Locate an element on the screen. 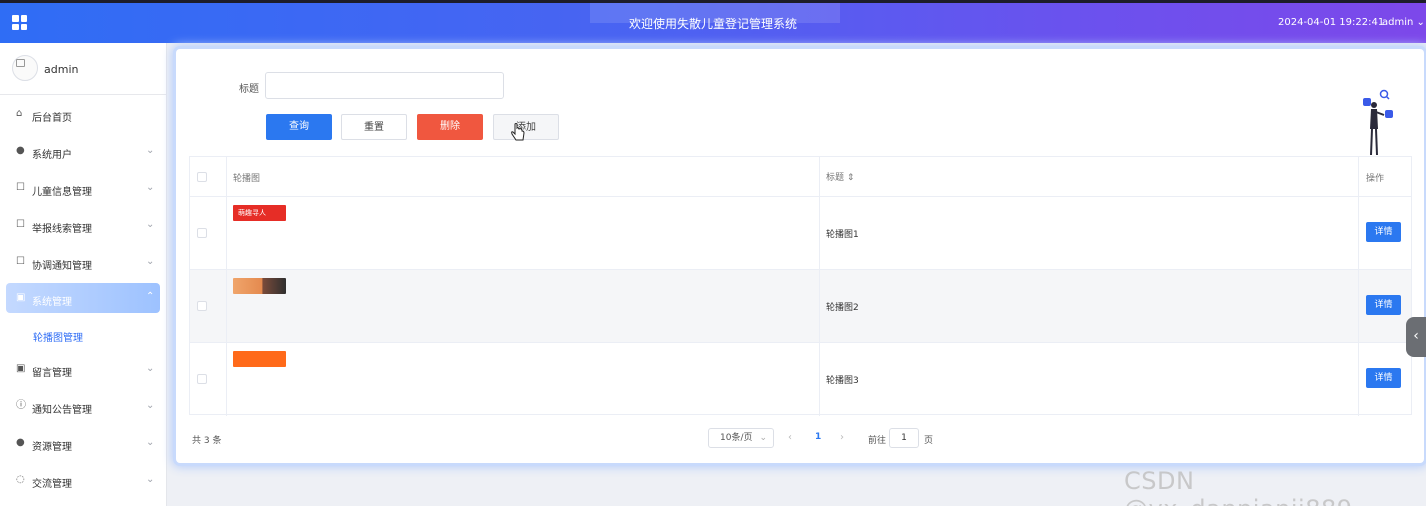 Image resolution: width=1426 pixels, height=506 pixels. chevron-up-icon: ⌃ is located at coordinates (150, 296).